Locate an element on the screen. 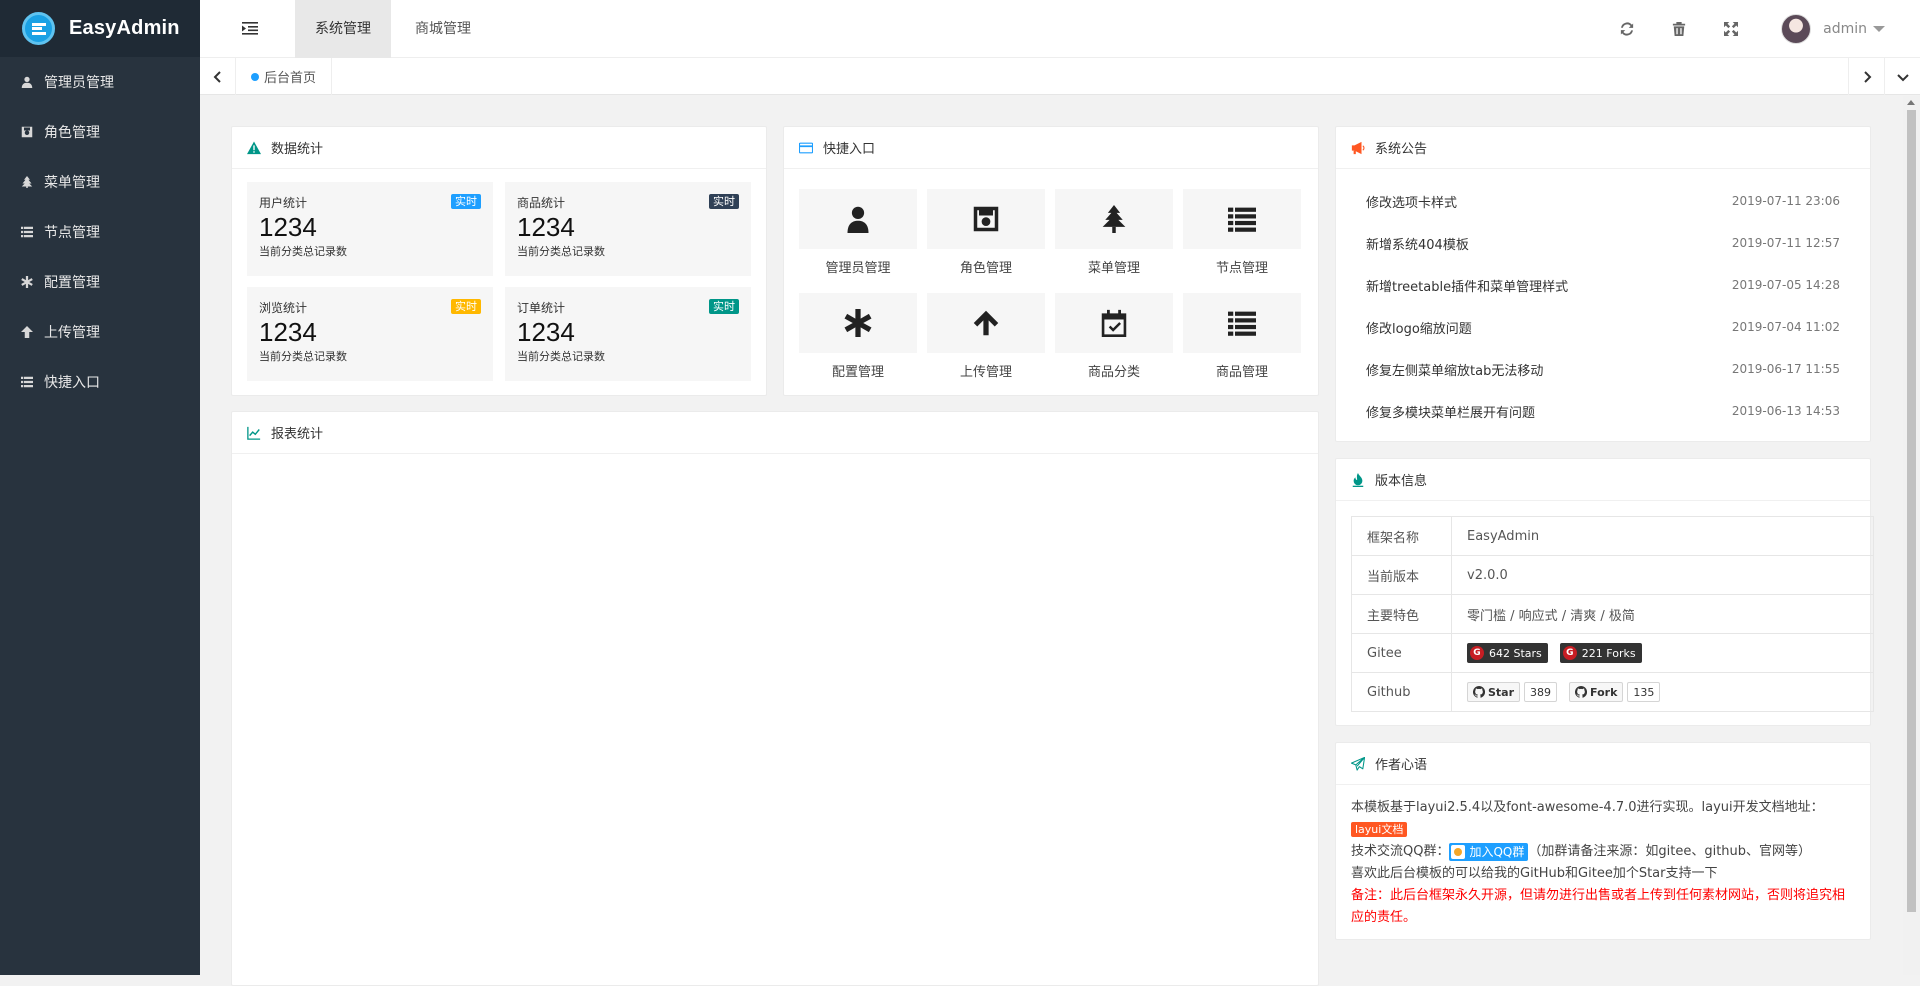 This screenshot has width=1920, height=986. logo: EasyAdmin is located at coordinates (100, 28).